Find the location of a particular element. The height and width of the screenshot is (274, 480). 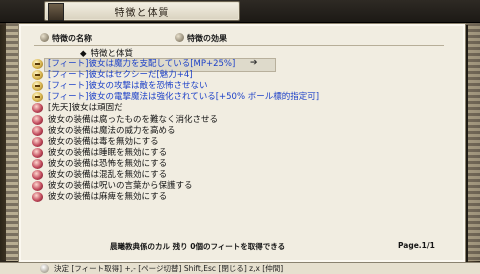

title-tab: 特徴と体質 is located at coordinates (142, 11).